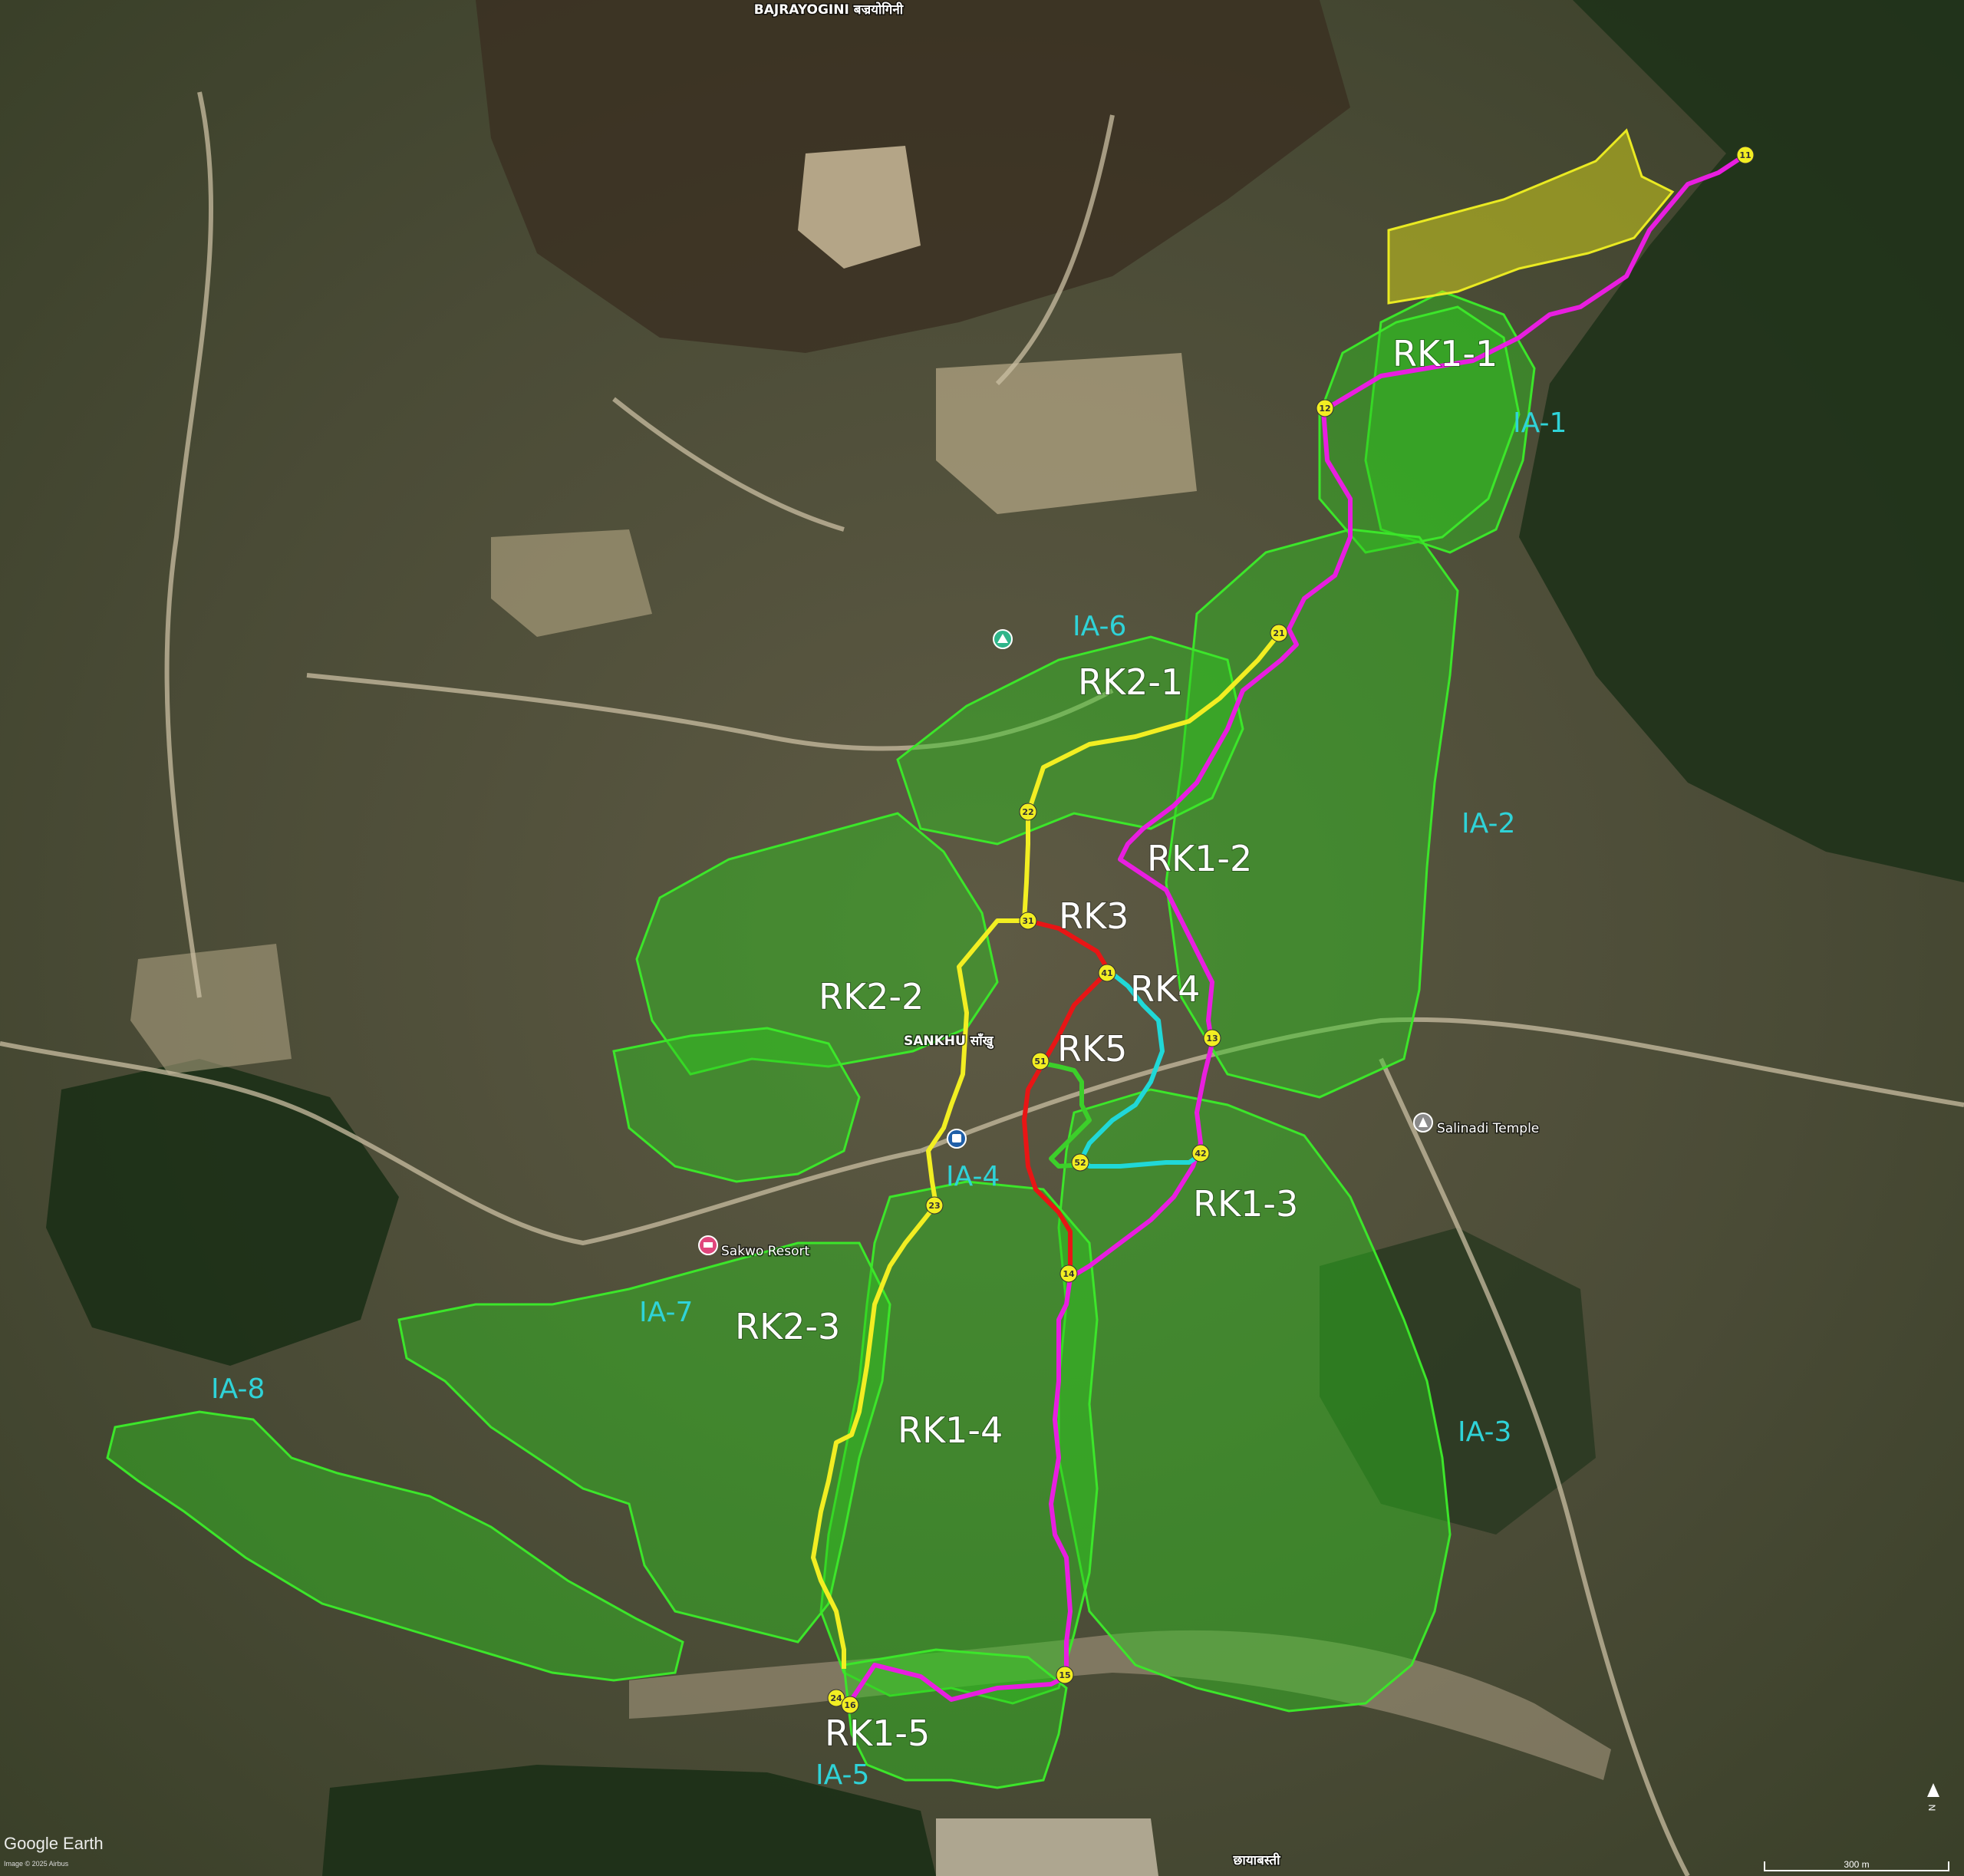 This screenshot has width=1964, height=1876. What do you see at coordinates (877, 1733) in the screenshot?
I see `label-rk1-5: RK1-5` at bounding box center [877, 1733].